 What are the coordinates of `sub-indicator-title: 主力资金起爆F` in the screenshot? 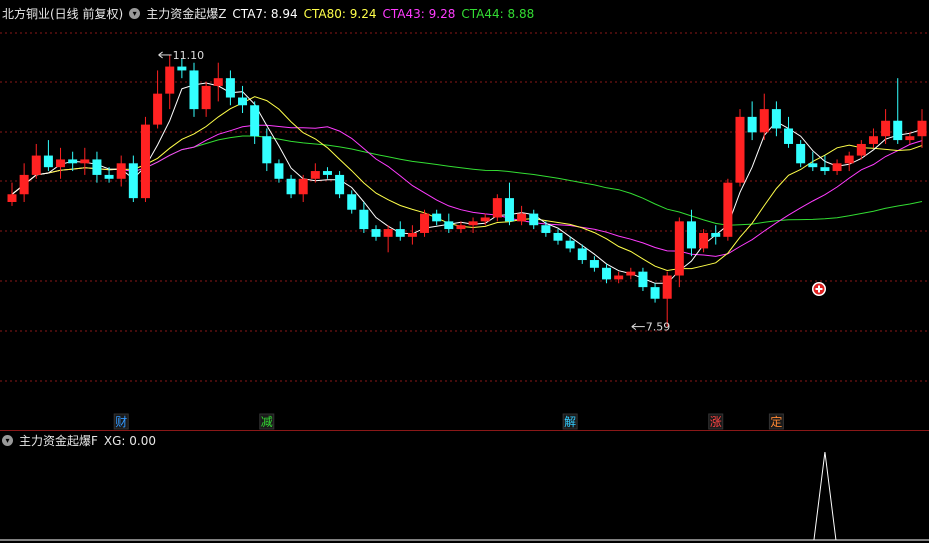 It's located at (58, 440).